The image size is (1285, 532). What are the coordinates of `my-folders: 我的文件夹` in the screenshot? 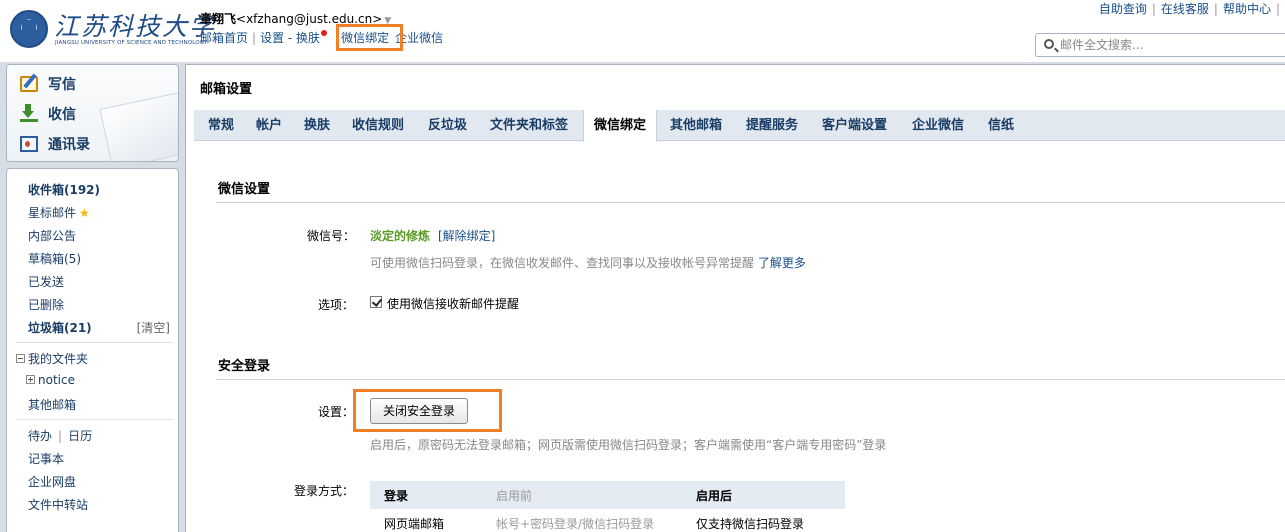 It's located at (52, 358).